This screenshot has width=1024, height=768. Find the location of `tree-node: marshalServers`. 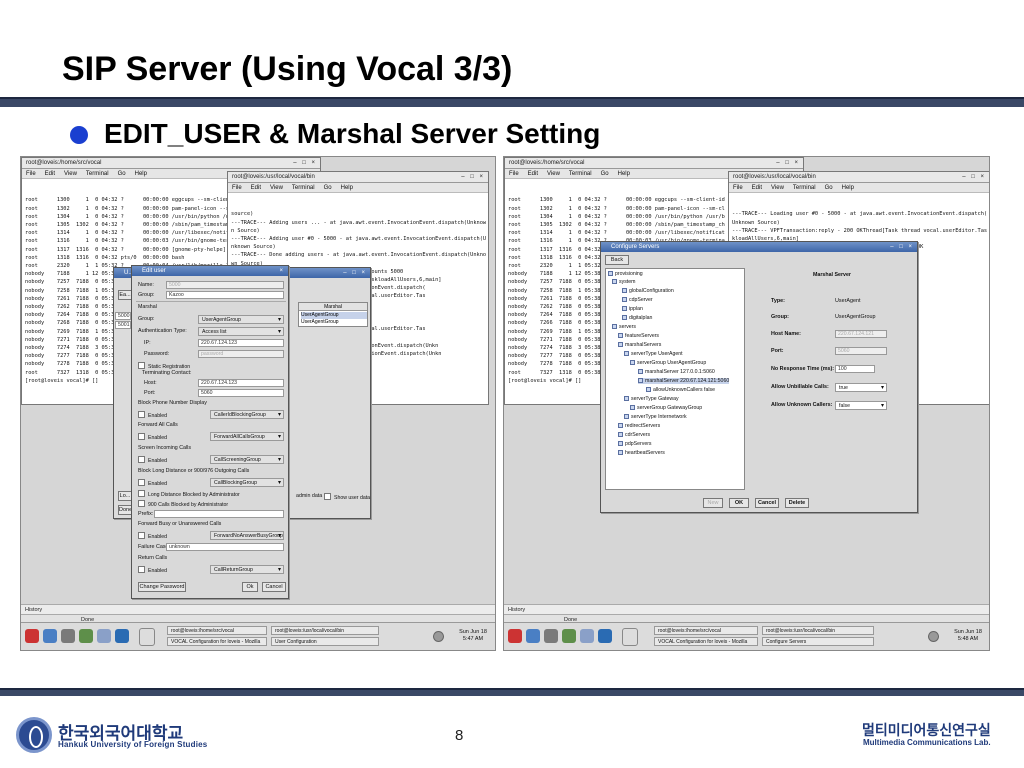

tree-node: marshalServers is located at coordinates (639, 345).